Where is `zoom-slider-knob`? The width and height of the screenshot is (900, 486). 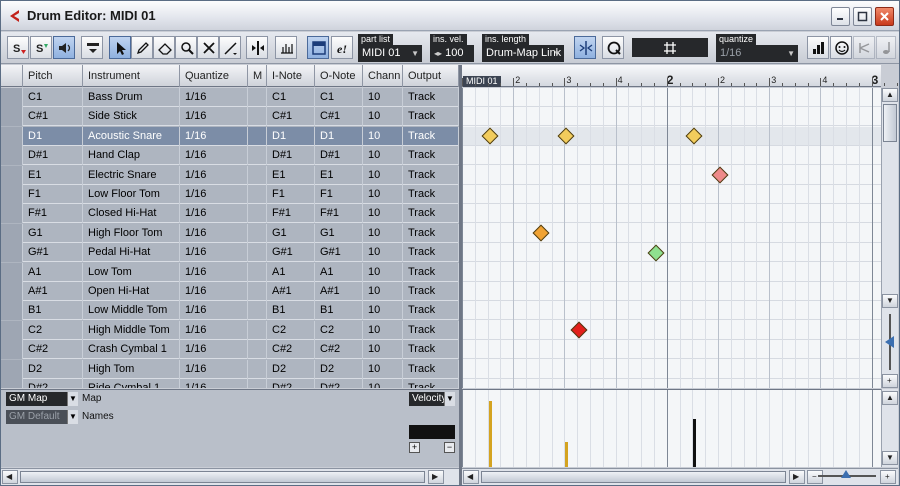 zoom-slider-knob is located at coordinates (889, 342).